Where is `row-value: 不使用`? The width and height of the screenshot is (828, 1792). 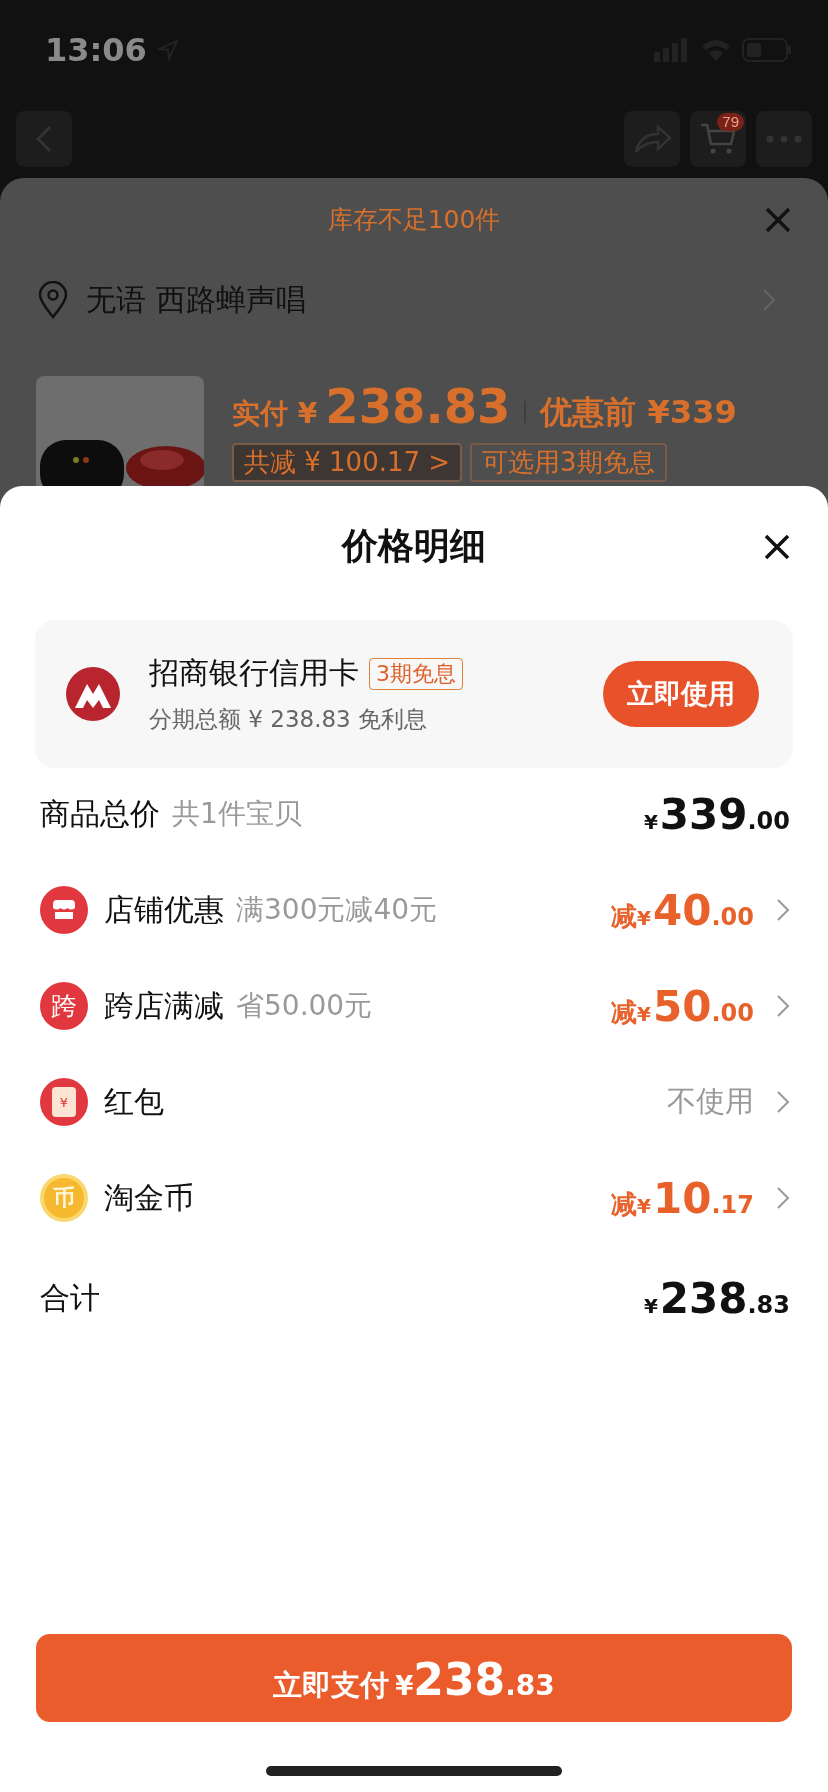 row-value: 不使用 is located at coordinates (710, 1102).